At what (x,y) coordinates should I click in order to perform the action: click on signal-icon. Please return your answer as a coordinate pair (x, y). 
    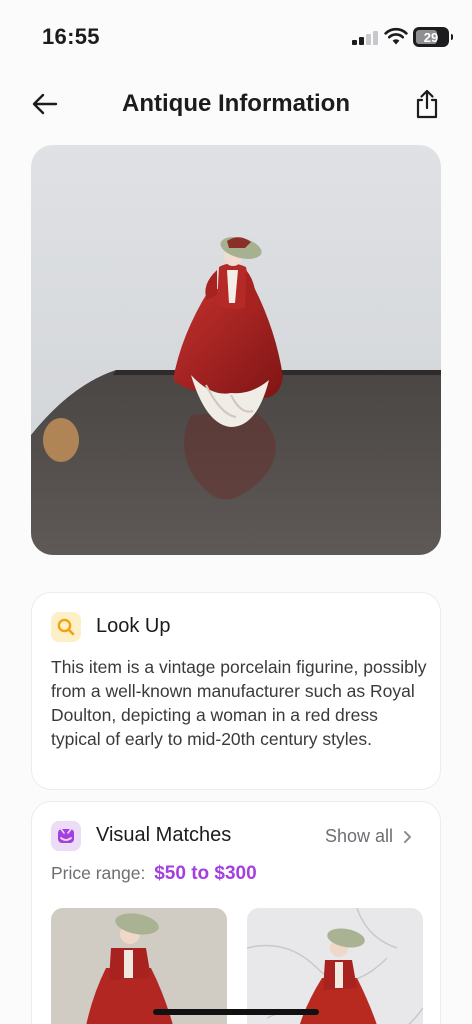
    Looking at the image, I should click on (365, 38).